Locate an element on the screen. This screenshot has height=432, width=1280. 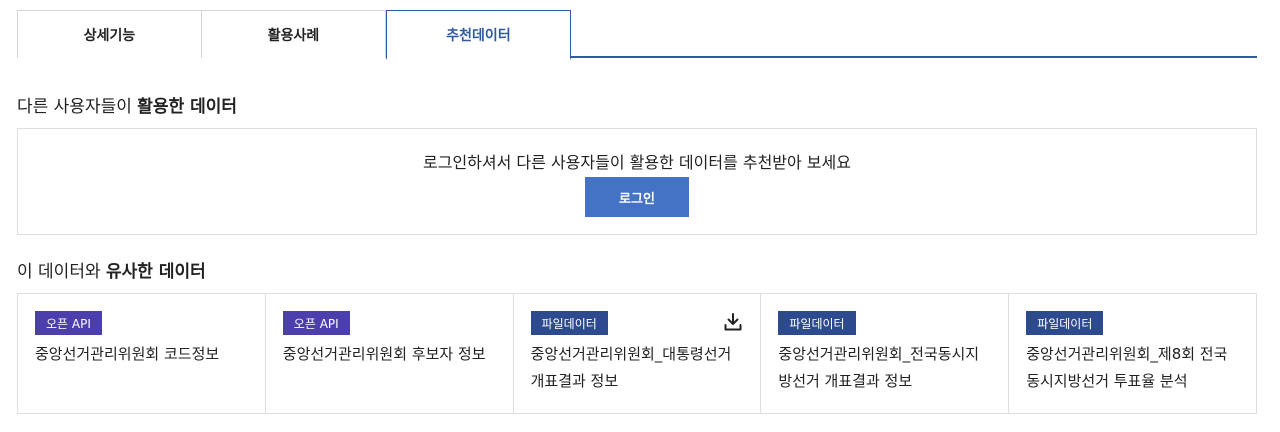
data-card-title: 중앙선거관리위원회 코드정보 is located at coordinates (142, 354).